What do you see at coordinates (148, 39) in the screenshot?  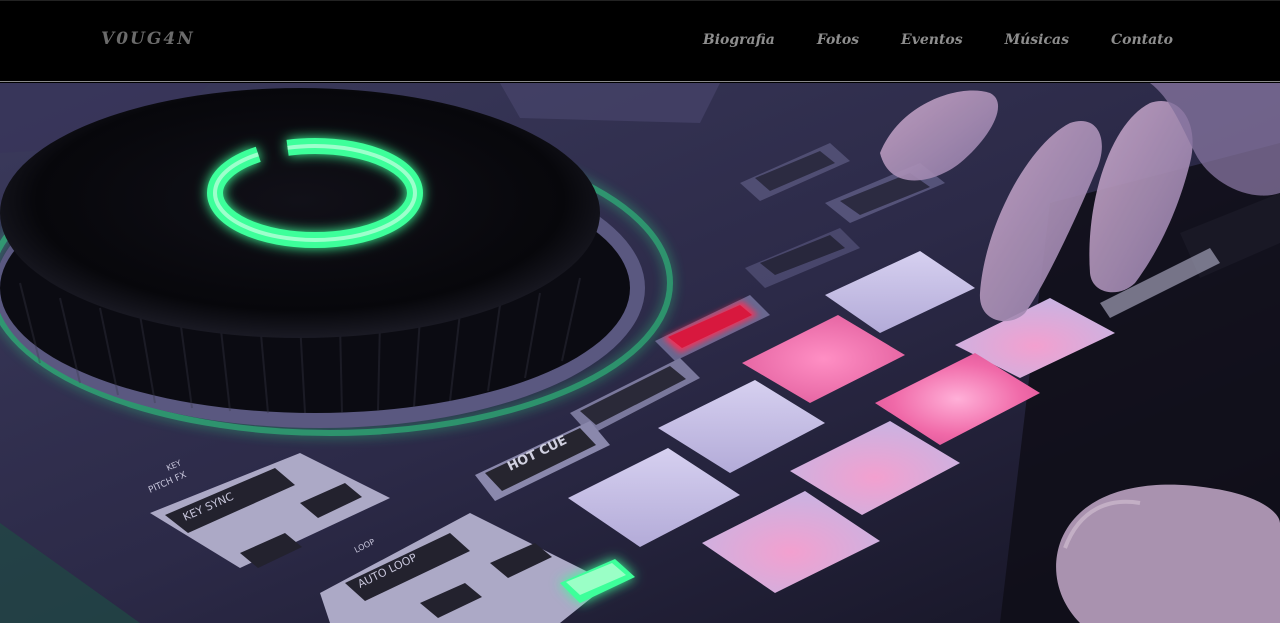 I see `site-logo: V0UG4N` at bounding box center [148, 39].